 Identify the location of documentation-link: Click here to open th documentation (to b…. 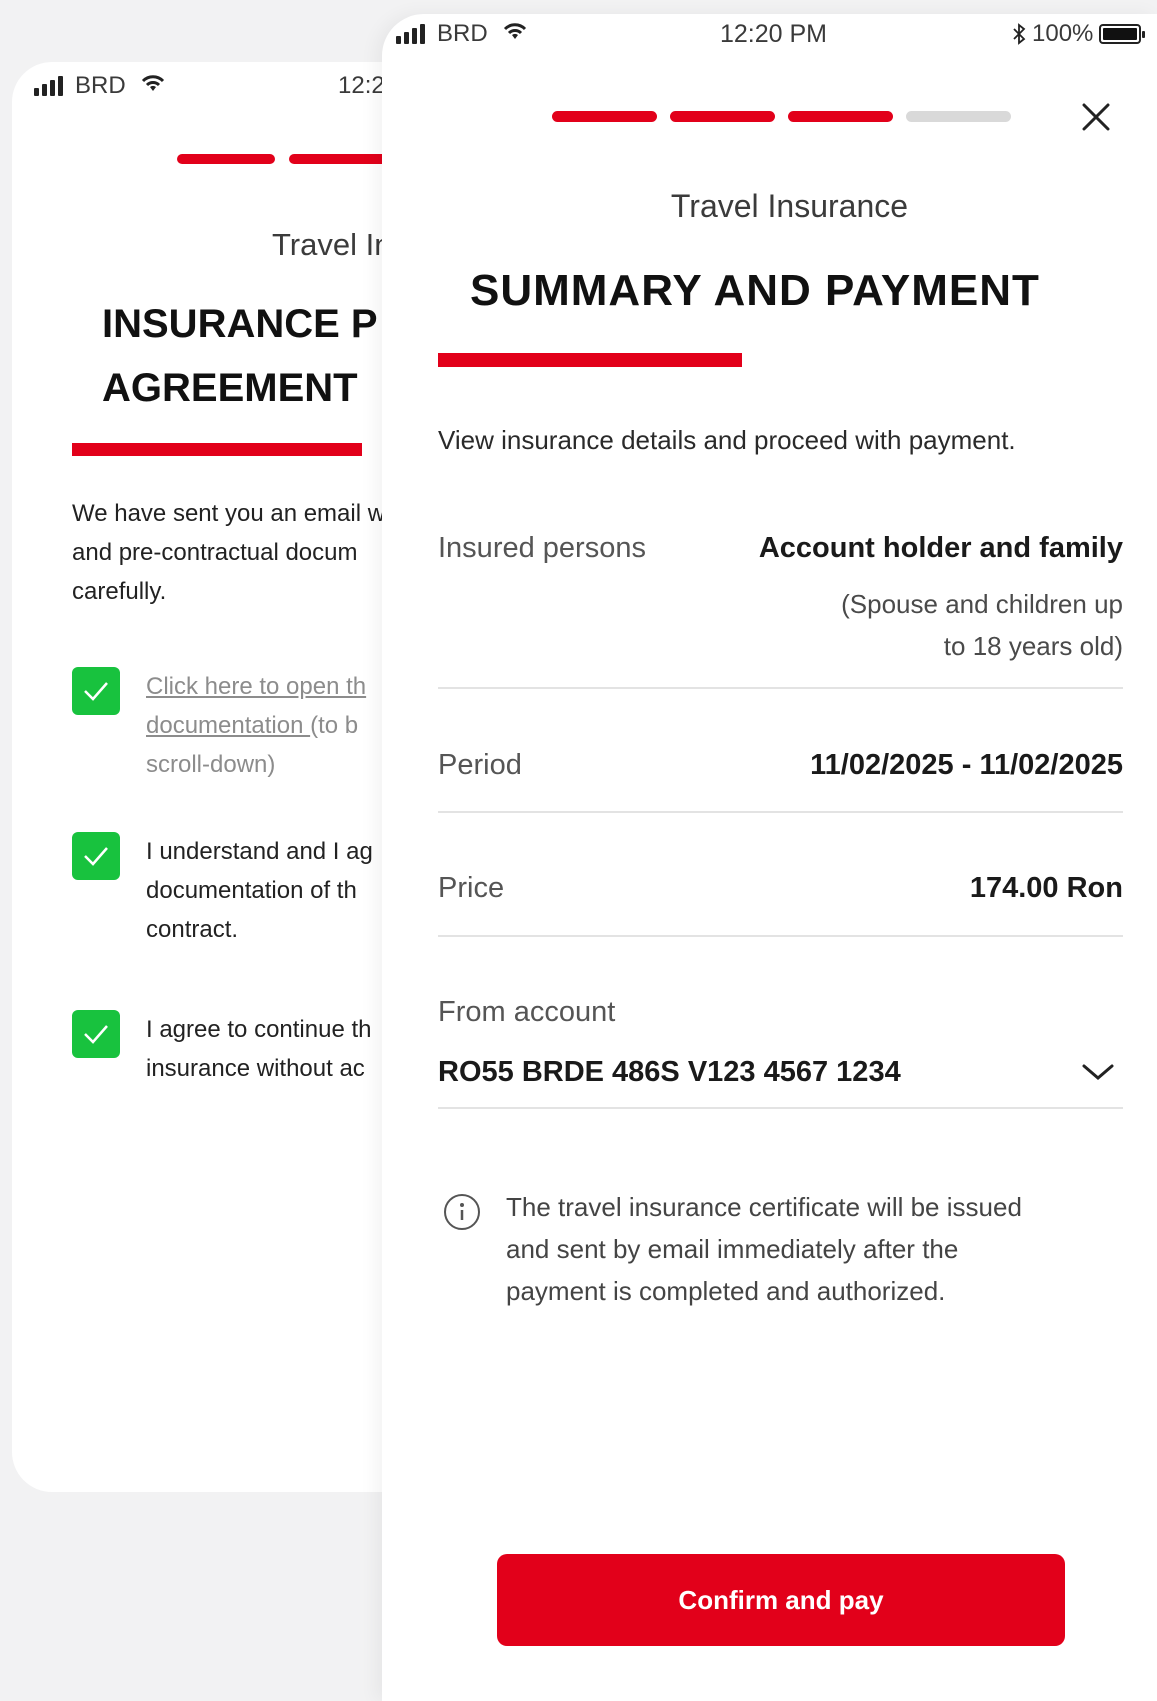
(256, 725).